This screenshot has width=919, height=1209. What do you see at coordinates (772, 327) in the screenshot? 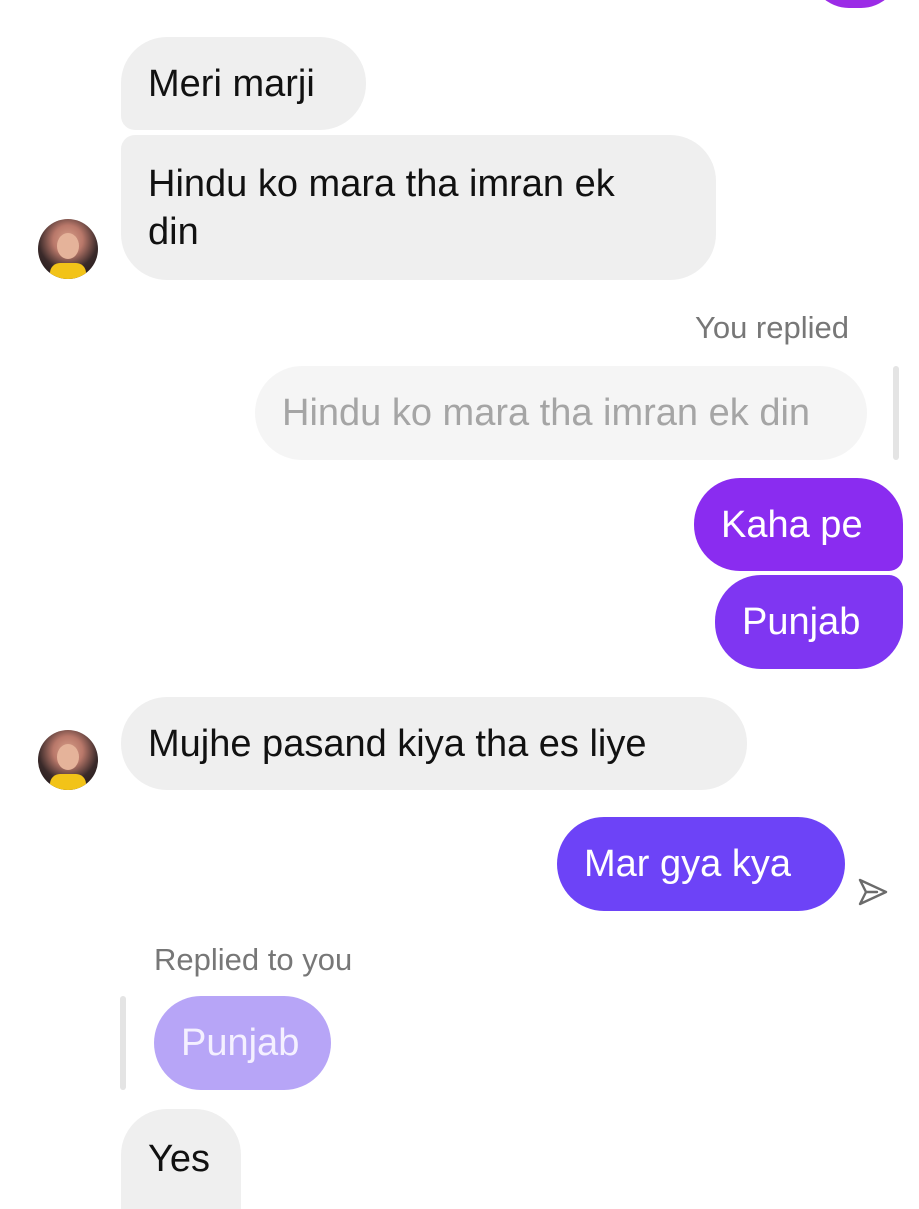
I see `reply-label: You replied` at bounding box center [772, 327].